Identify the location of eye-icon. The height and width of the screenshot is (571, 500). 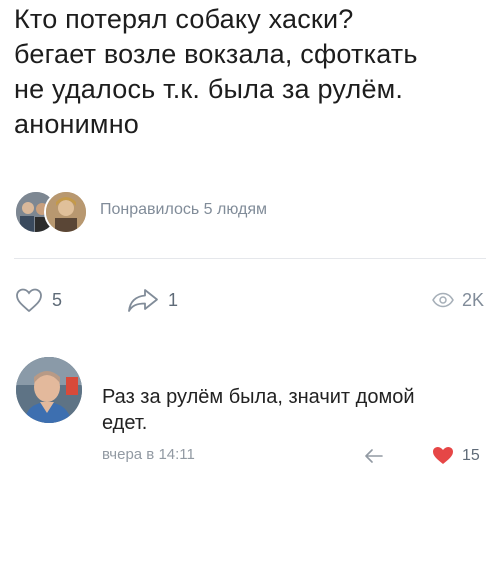
(443, 300).